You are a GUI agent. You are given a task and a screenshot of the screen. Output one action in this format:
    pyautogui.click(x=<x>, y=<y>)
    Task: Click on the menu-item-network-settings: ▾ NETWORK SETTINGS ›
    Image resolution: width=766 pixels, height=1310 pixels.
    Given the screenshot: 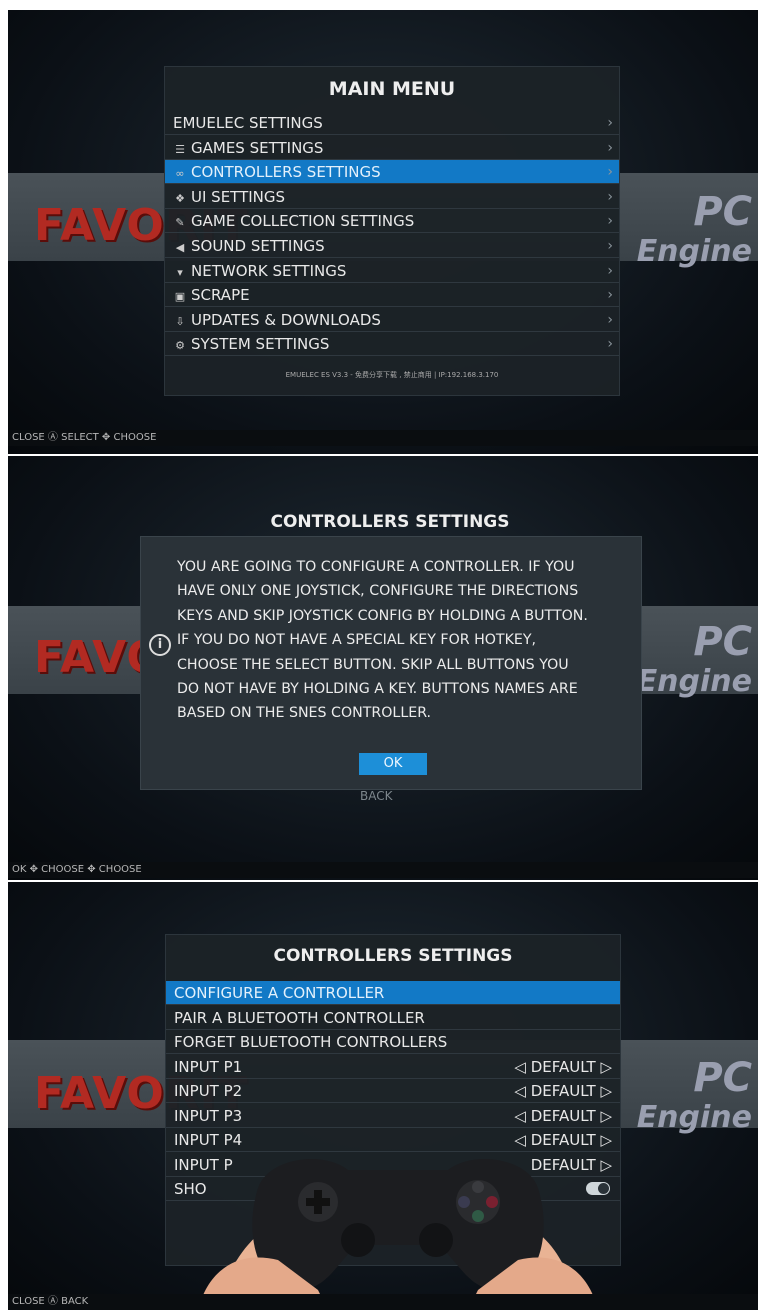 What is the action you would take?
    pyautogui.click(x=392, y=271)
    